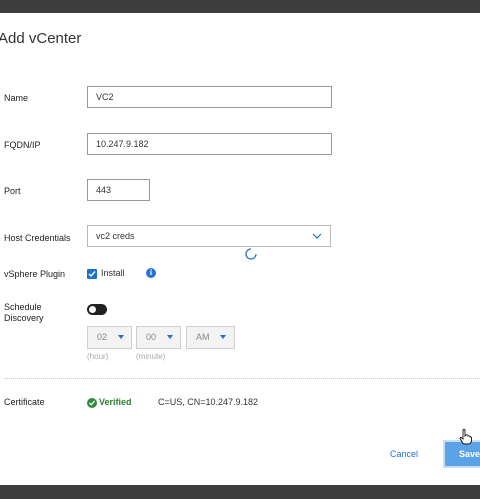  I want to click on minute-hint: (minute), so click(151, 356).